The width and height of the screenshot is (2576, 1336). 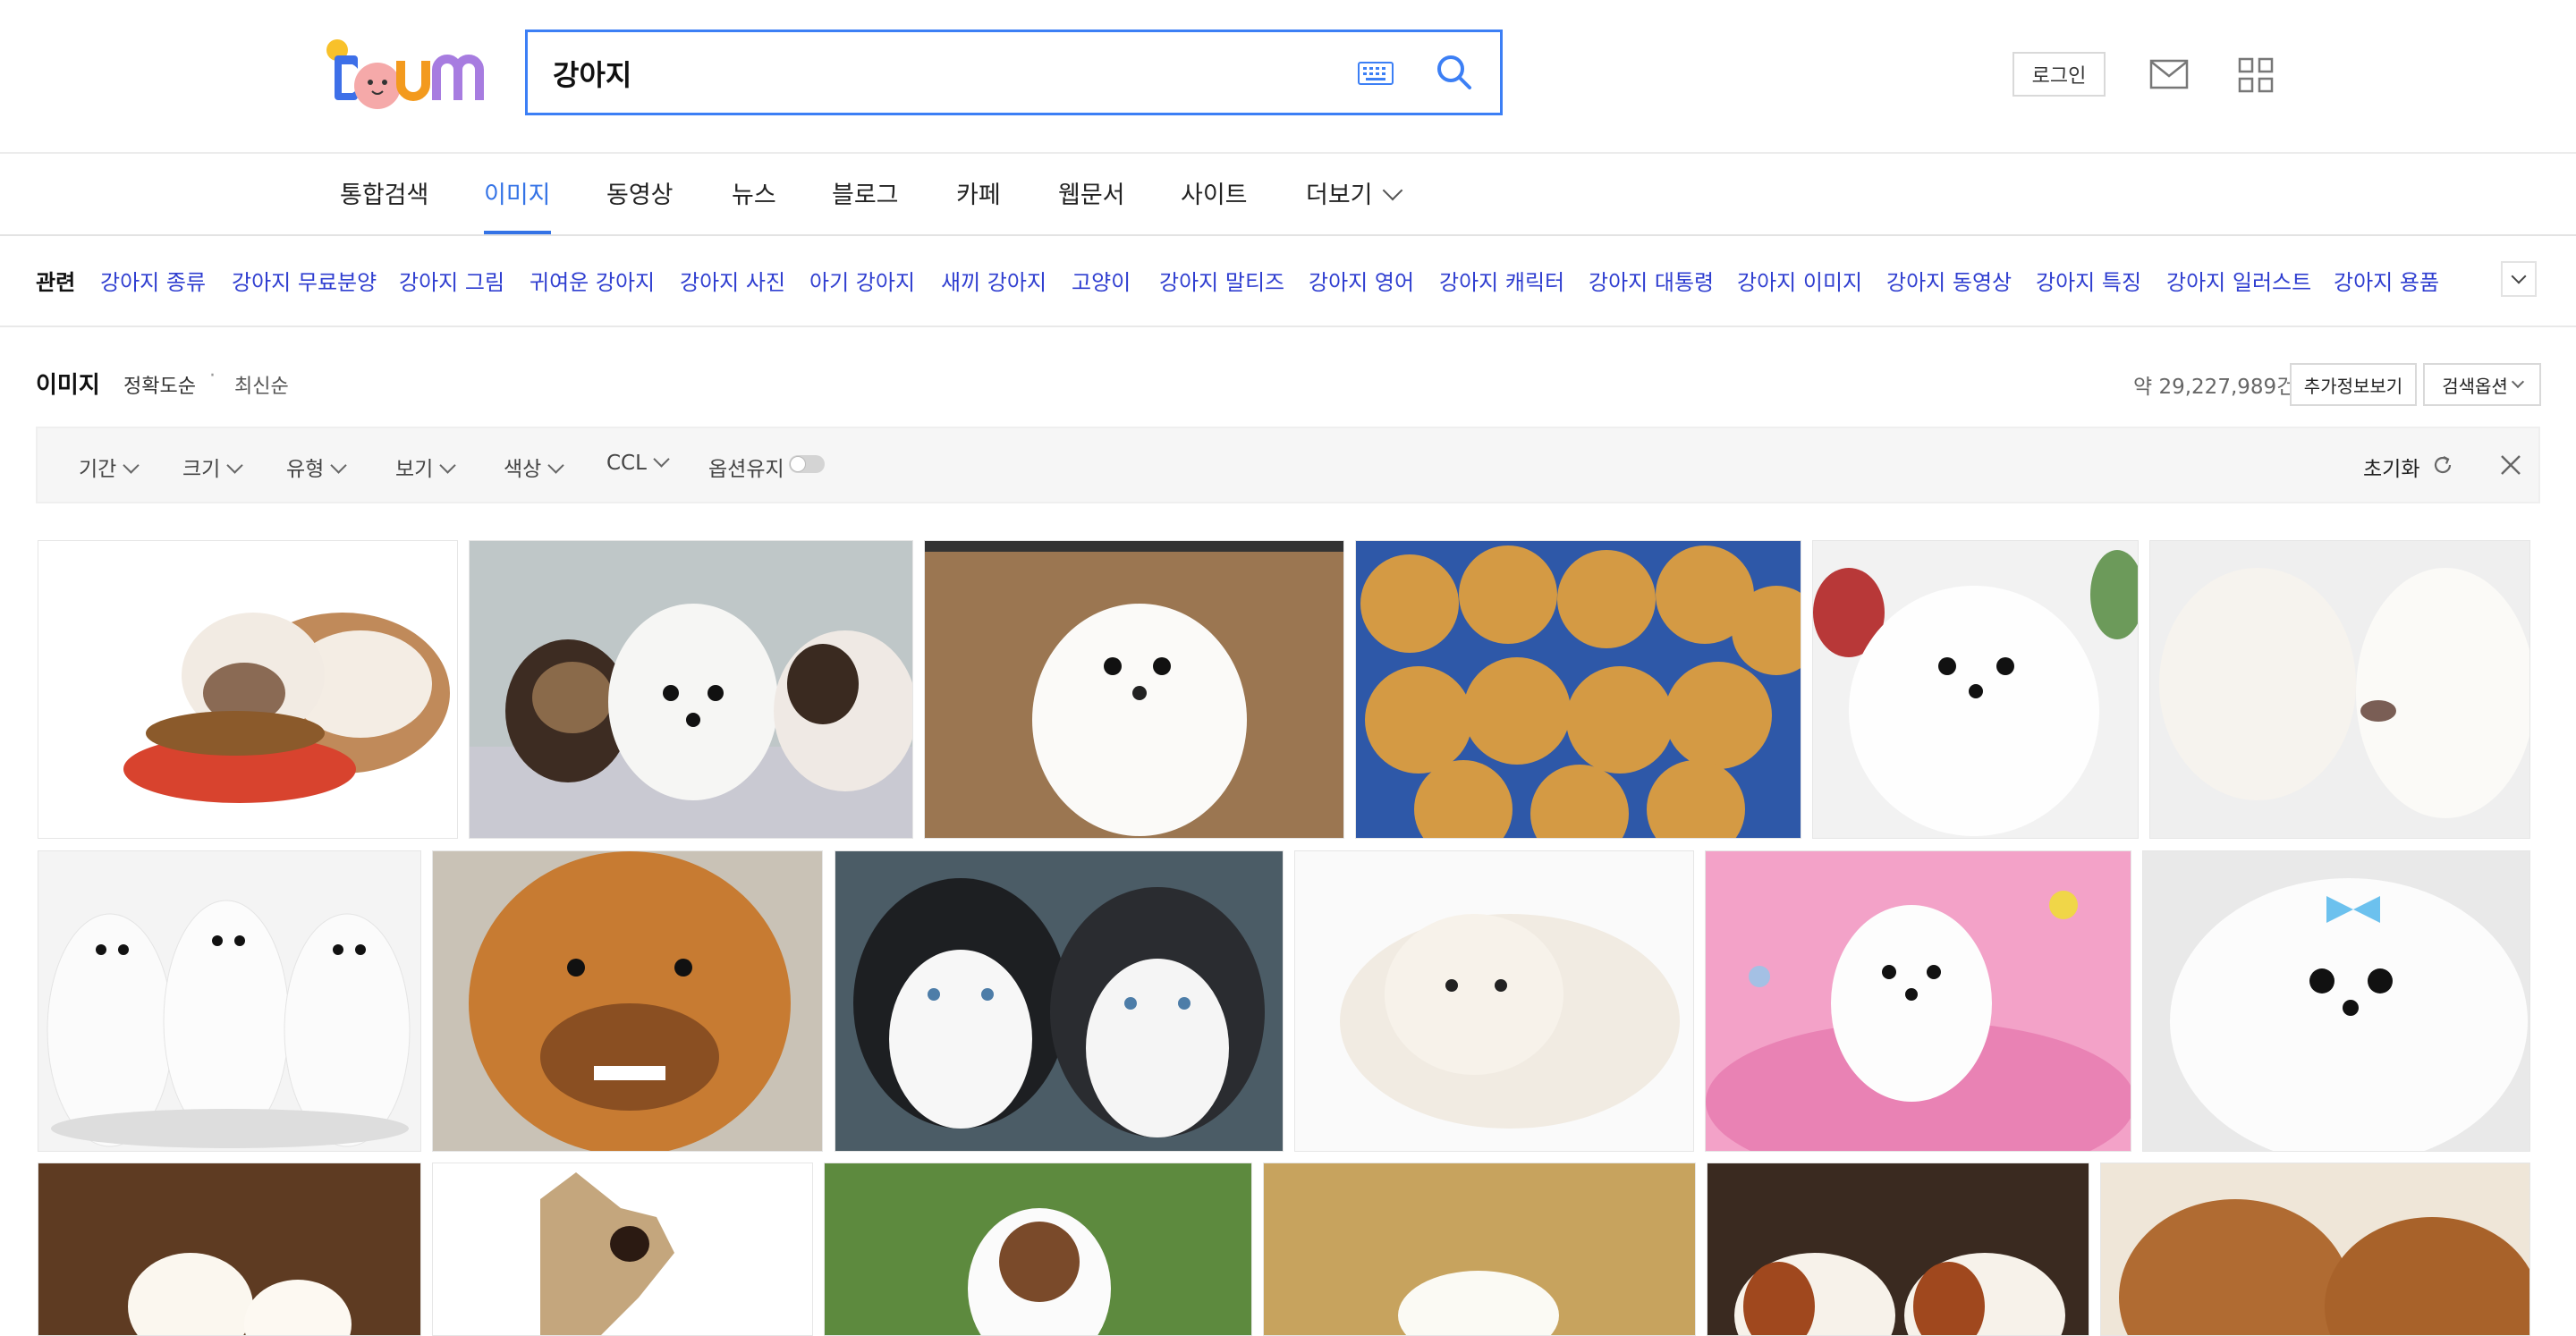 What do you see at coordinates (2391, 467) in the screenshot?
I see `reset-button: 초기화` at bounding box center [2391, 467].